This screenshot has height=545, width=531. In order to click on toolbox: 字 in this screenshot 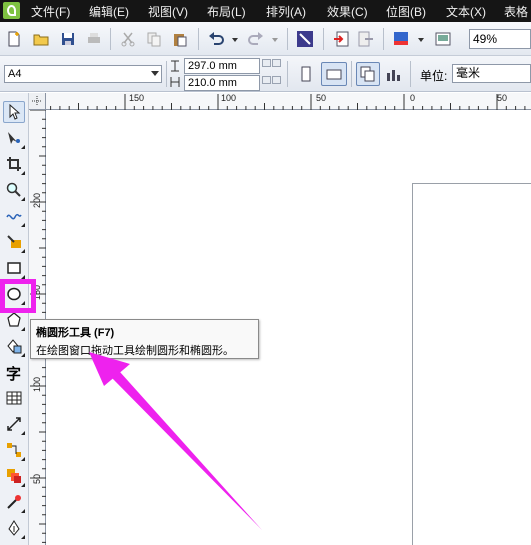, I will do `click(14, 319)`.